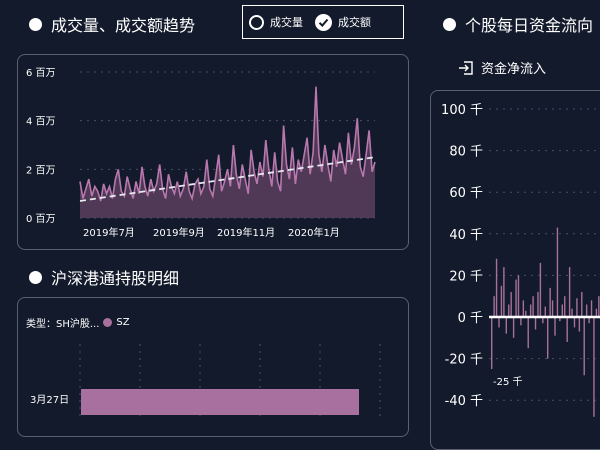 The image size is (600, 450). Describe the element at coordinates (49, 400) in the screenshot. I see `category-label: 3月27日` at that location.